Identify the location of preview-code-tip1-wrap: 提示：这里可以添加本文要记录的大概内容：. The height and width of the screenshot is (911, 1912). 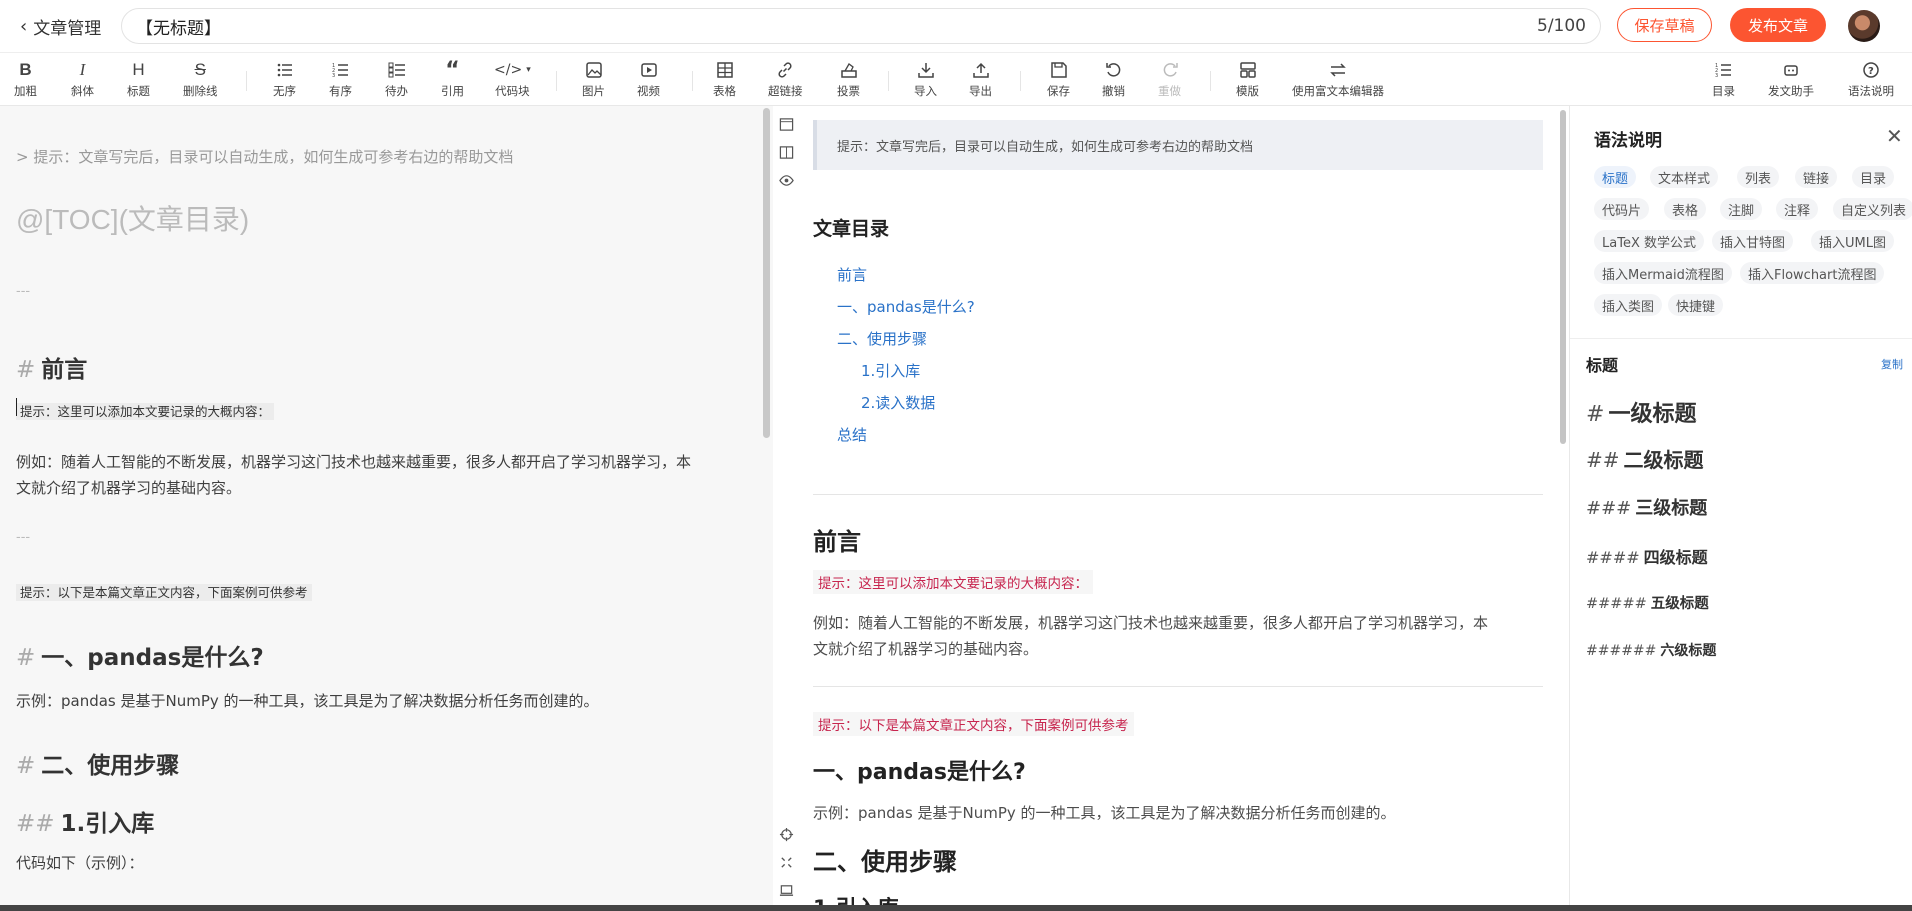
(1178, 582).